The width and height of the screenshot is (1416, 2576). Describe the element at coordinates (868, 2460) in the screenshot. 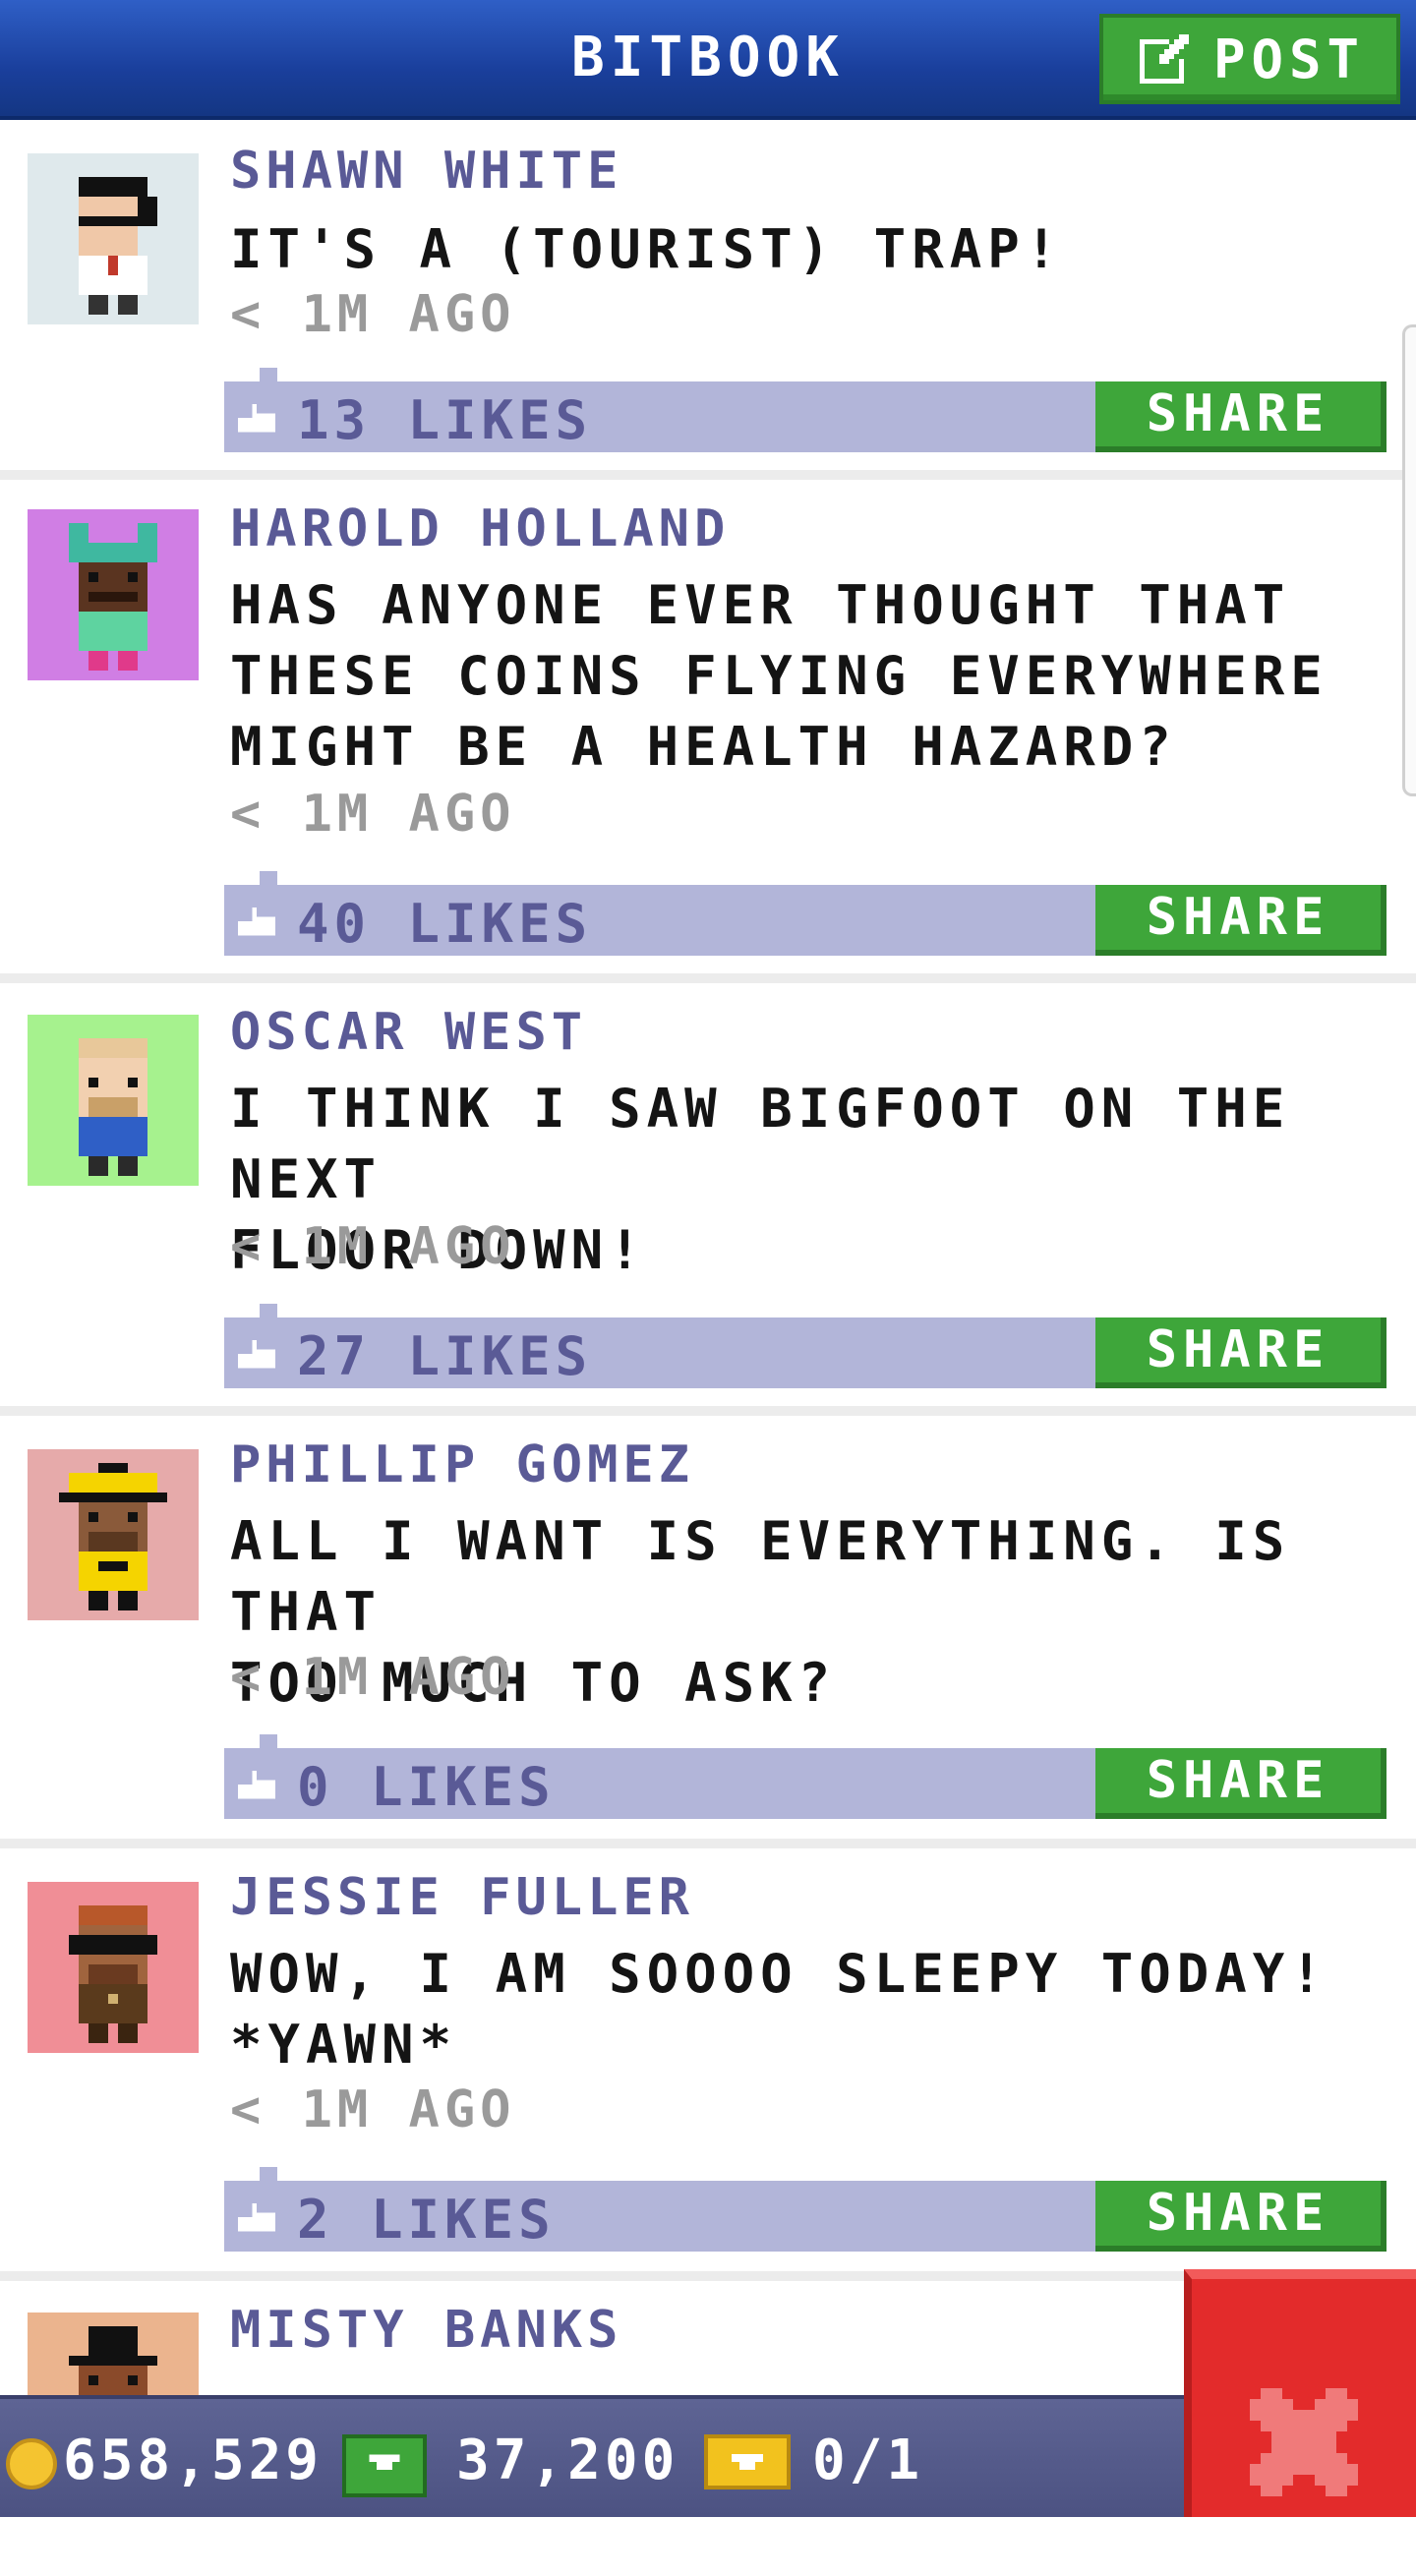

I see `tickets-count: 0/1` at that location.